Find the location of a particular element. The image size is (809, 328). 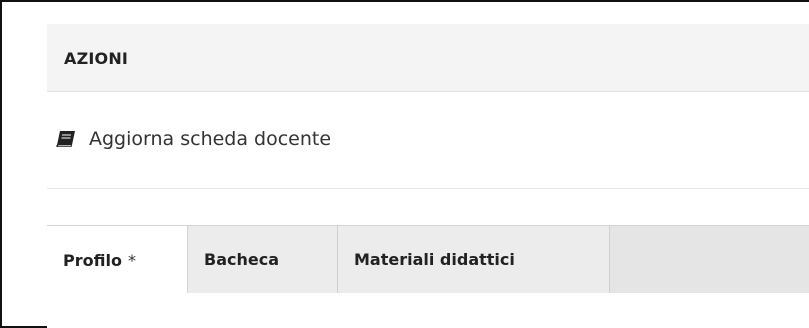

tab-content-area is located at coordinates (428, 310).